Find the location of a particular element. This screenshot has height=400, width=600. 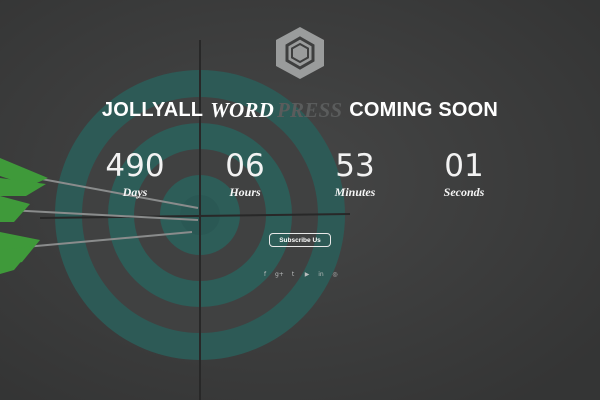

hours-value: 06 is located at coordinates (245, 166).